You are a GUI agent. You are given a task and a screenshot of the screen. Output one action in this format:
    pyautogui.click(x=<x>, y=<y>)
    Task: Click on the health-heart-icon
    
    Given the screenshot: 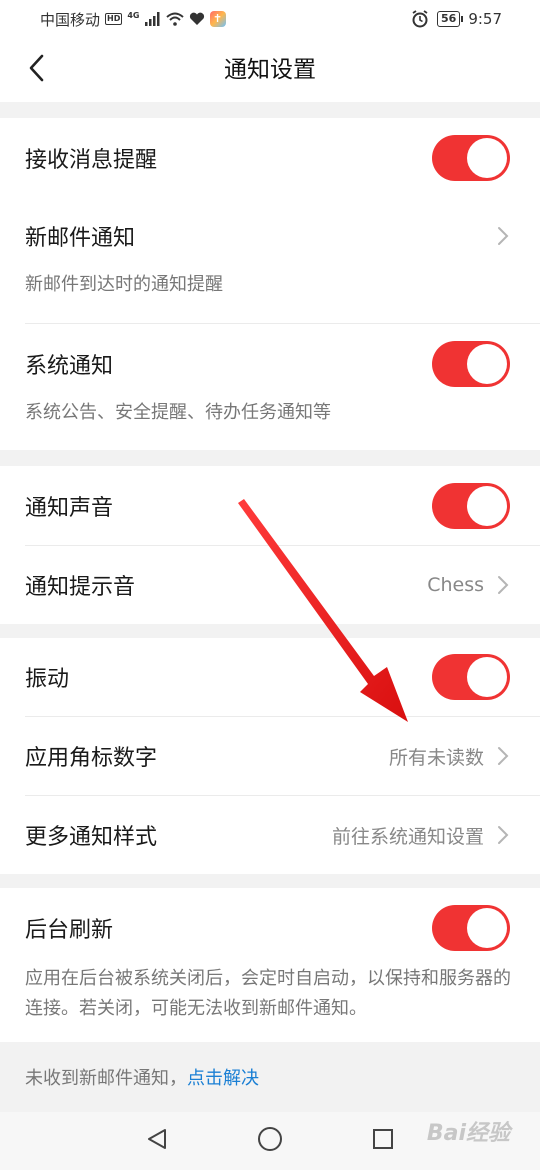 What is the action you would take?
    pyautogui.click(x=197, y=19)
    